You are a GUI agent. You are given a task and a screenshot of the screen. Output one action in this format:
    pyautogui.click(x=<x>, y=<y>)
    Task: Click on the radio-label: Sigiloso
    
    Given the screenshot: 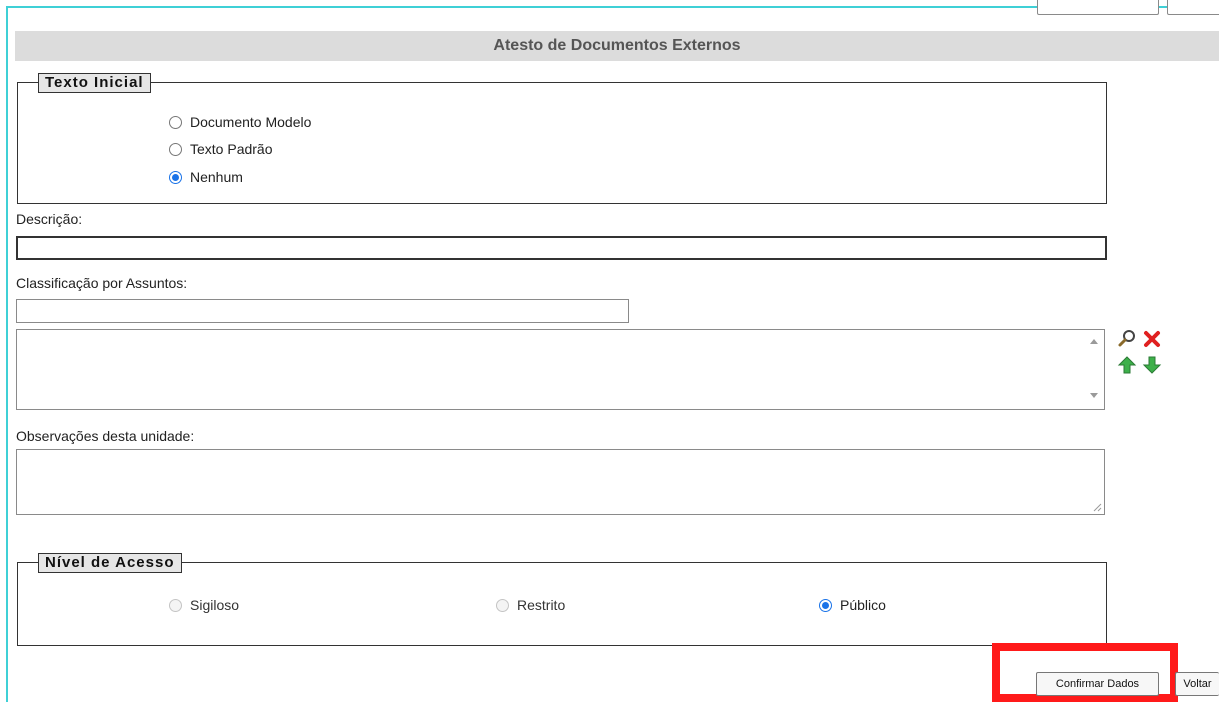 What is the action you would take?
    pyautogui.click(x=215, y=605)
    